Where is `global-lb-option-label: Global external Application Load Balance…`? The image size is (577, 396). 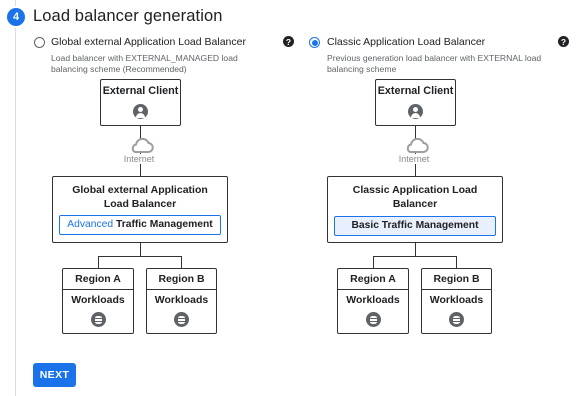
global-lb-option-label: Global external Application Load Balance… is located at coordinates (148, 42).